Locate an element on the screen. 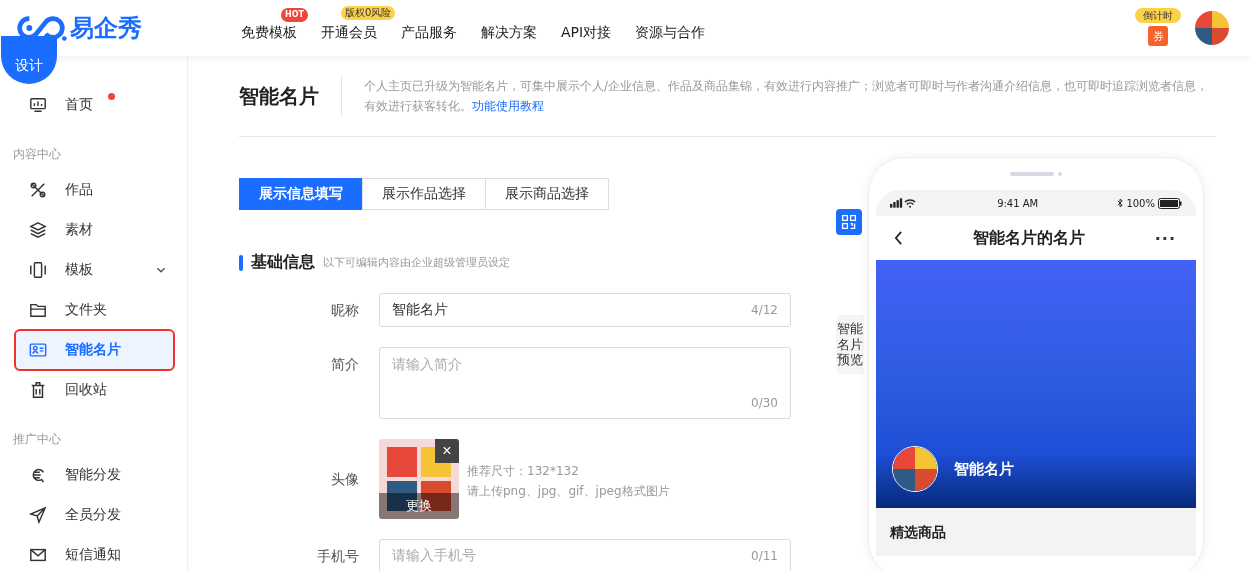 This screenshot has height=571, width=1251. sidebar-item: 文件夹 is located at coordinates (94, 310).